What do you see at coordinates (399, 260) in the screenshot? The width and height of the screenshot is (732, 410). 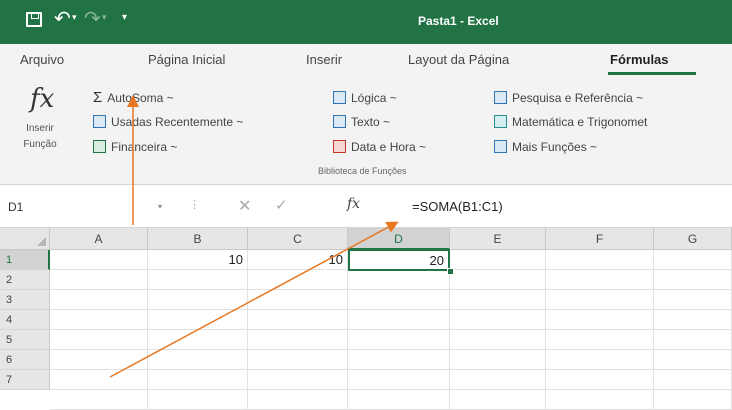 I see `cell-d1-active: 20` at bounding box center [399, 260].